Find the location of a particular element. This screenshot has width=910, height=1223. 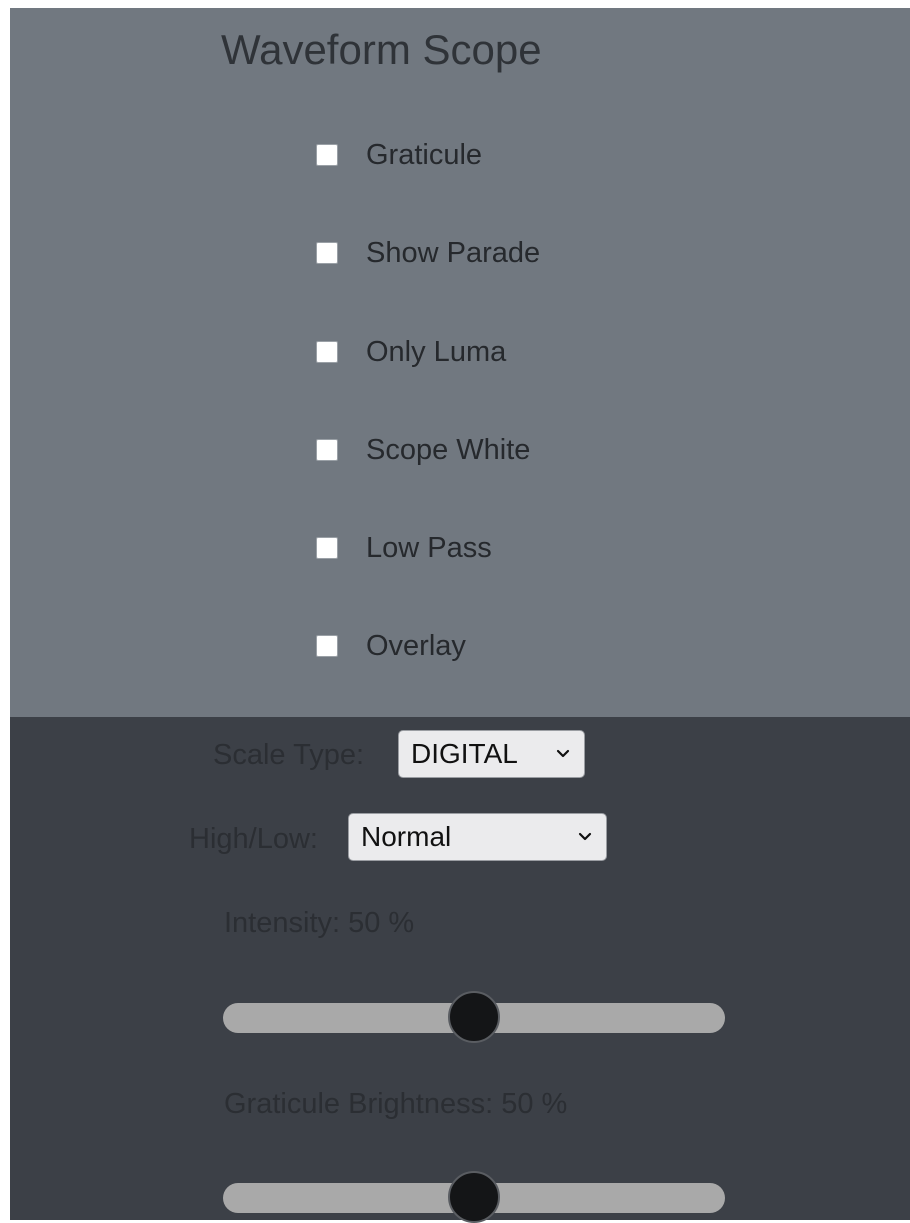

page-title: Waveform Scope is located at coordinates (381, 49).